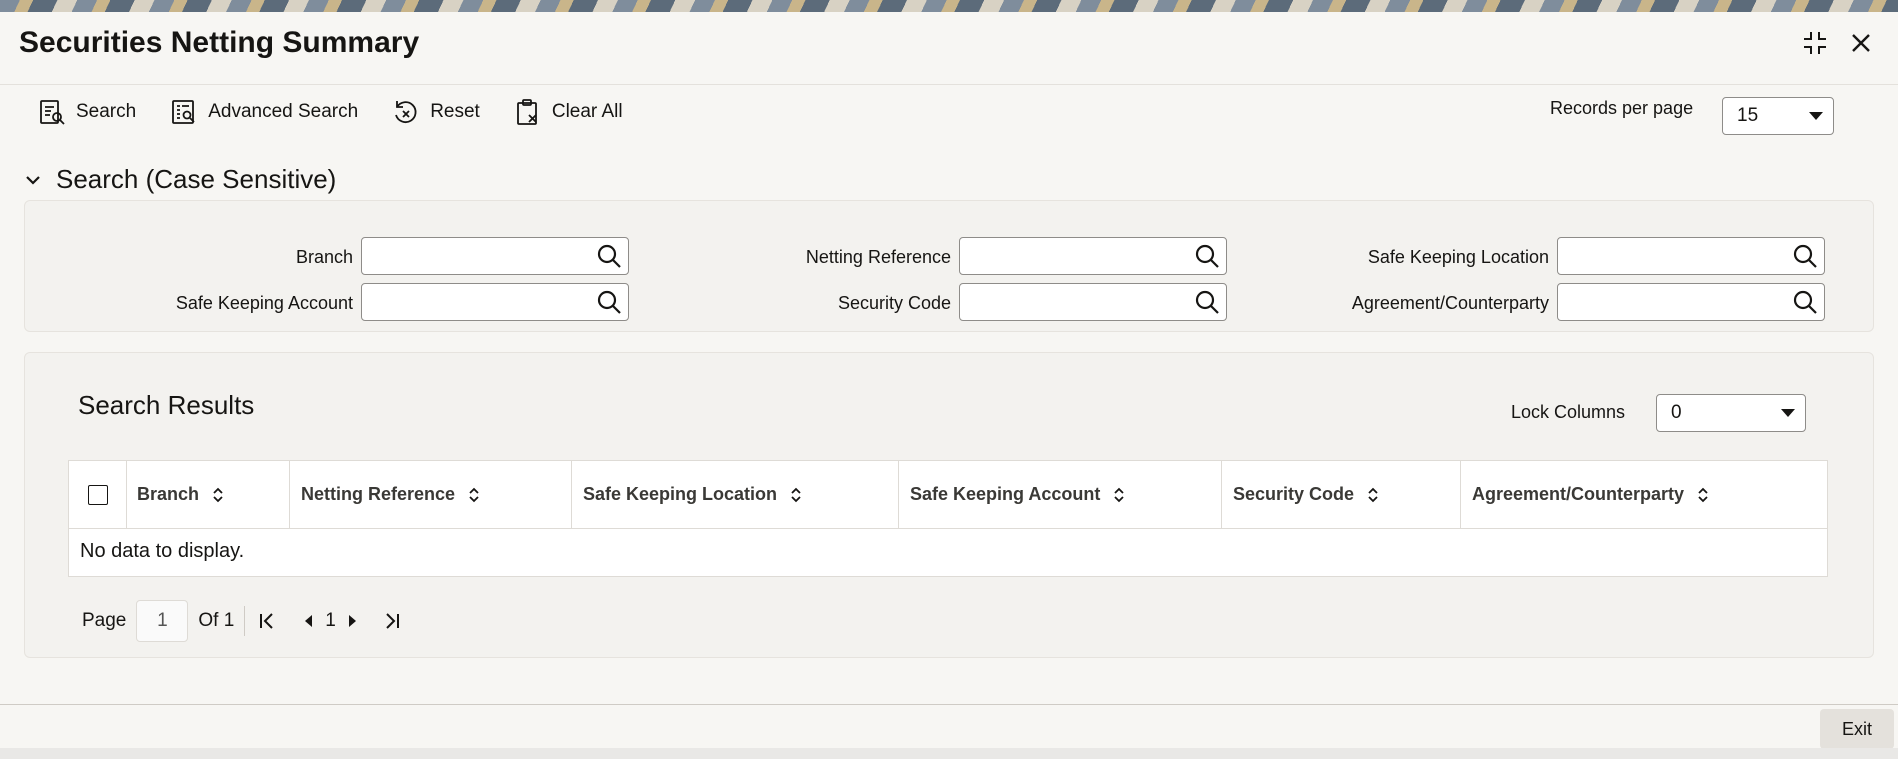 The width and height of the screenshot is (1898, 759). I want to click on search-results-title: Search Results, so click(166, 405).